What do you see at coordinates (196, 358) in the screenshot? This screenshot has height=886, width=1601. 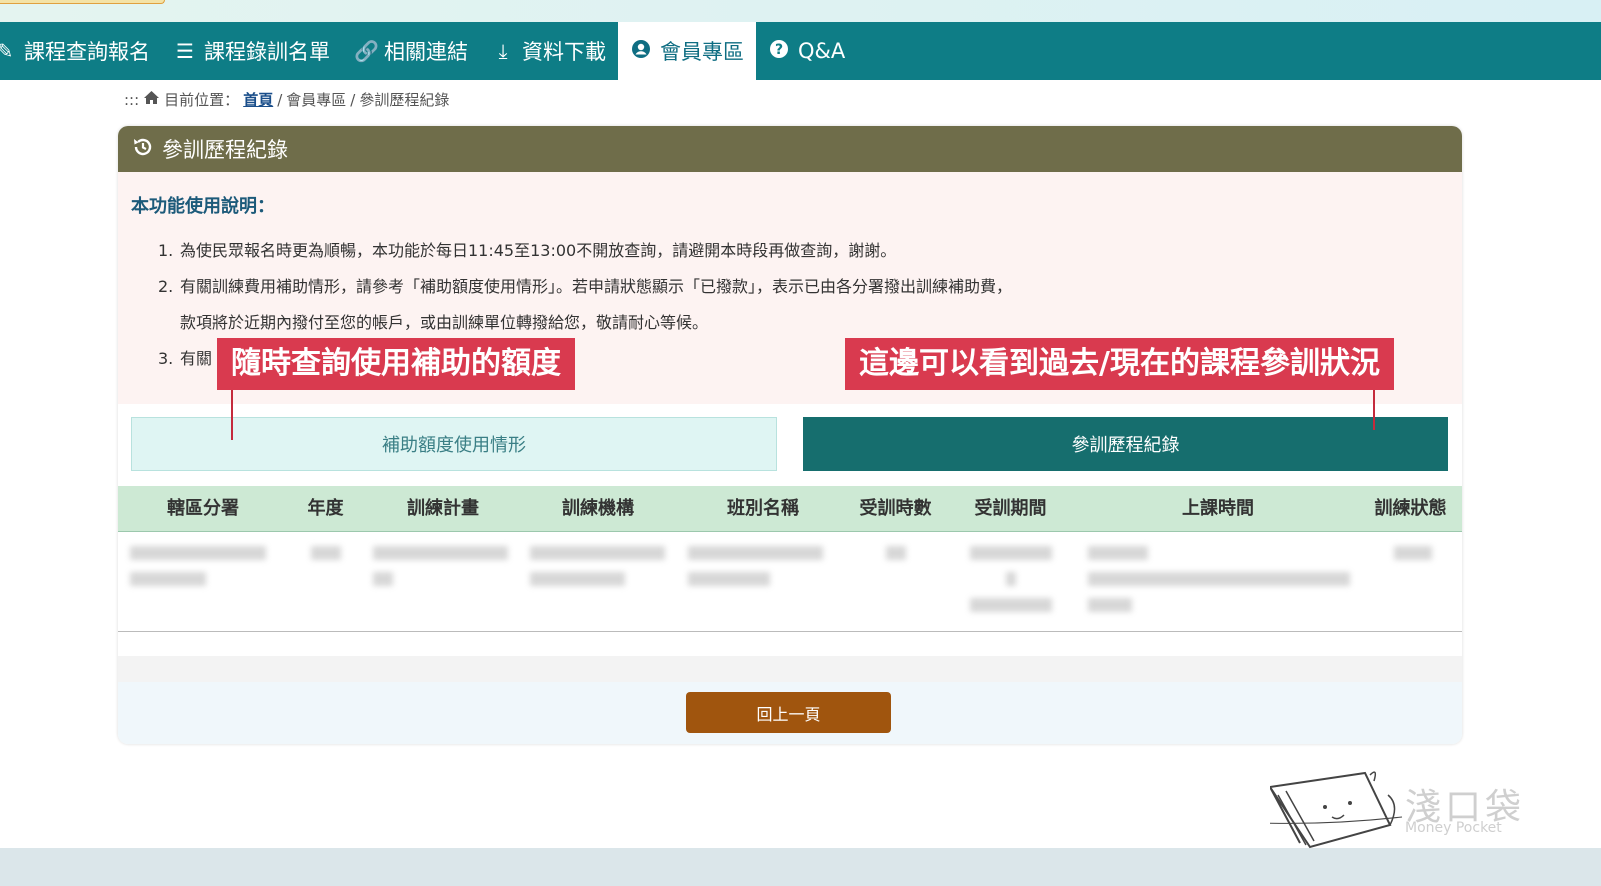 I see `notice-text: 有關` at bounding box center [196, 358].